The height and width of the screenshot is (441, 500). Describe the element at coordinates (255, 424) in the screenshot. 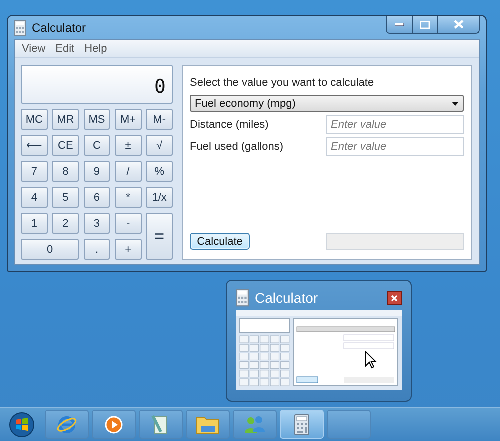

I see `people-icon` at that location.